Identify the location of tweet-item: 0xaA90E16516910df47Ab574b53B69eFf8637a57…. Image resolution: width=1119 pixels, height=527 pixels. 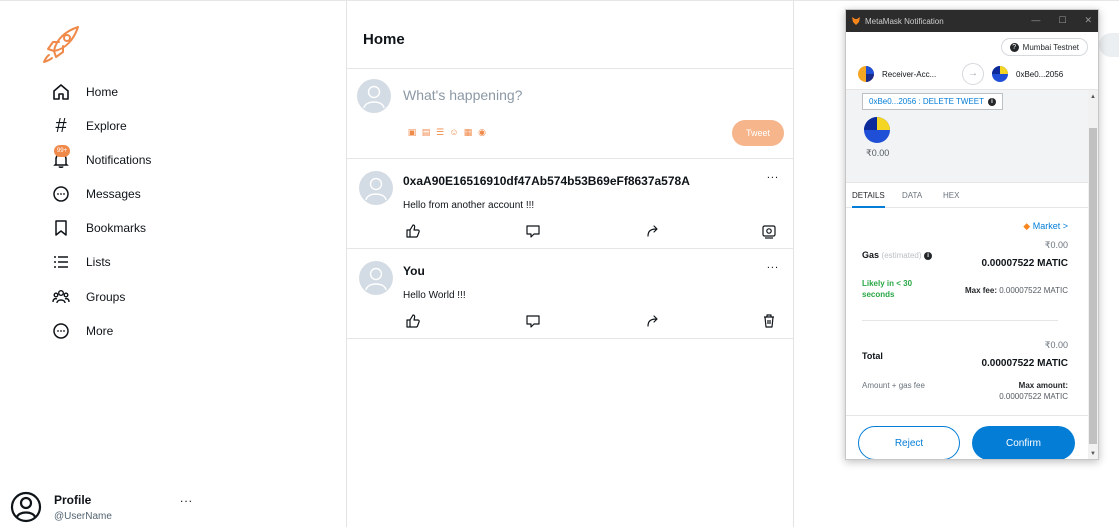
(570, 204).